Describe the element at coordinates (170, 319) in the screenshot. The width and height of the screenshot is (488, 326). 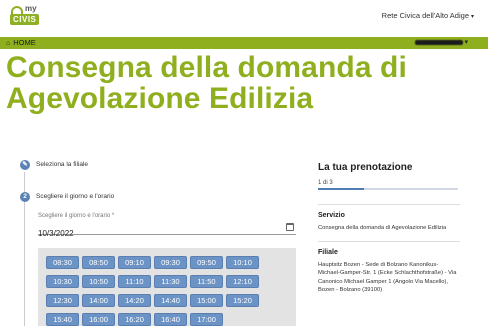
I see `time-slot-button: 16:40` at that location.